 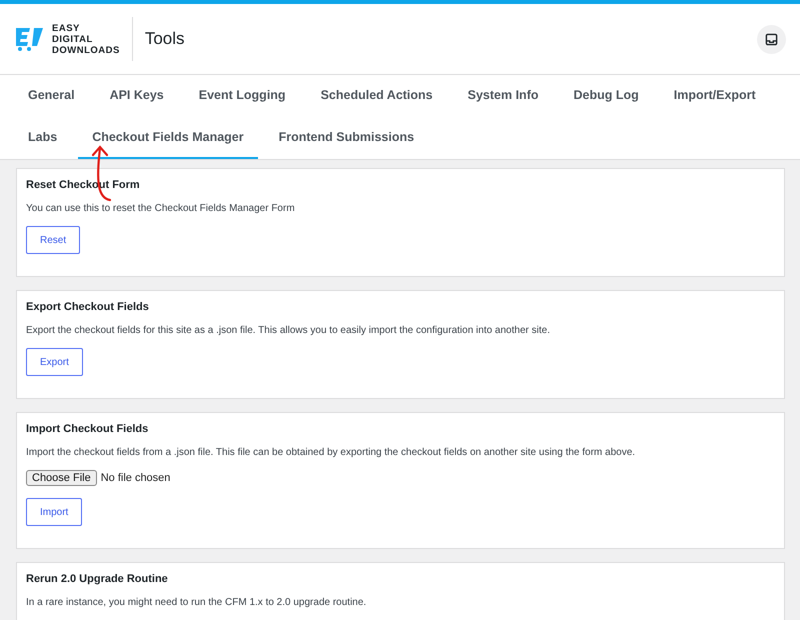 What do you see at coordinates (164, 39) in the screenshot?
I see `page-title: Tools` at bounding box center [164, 39].